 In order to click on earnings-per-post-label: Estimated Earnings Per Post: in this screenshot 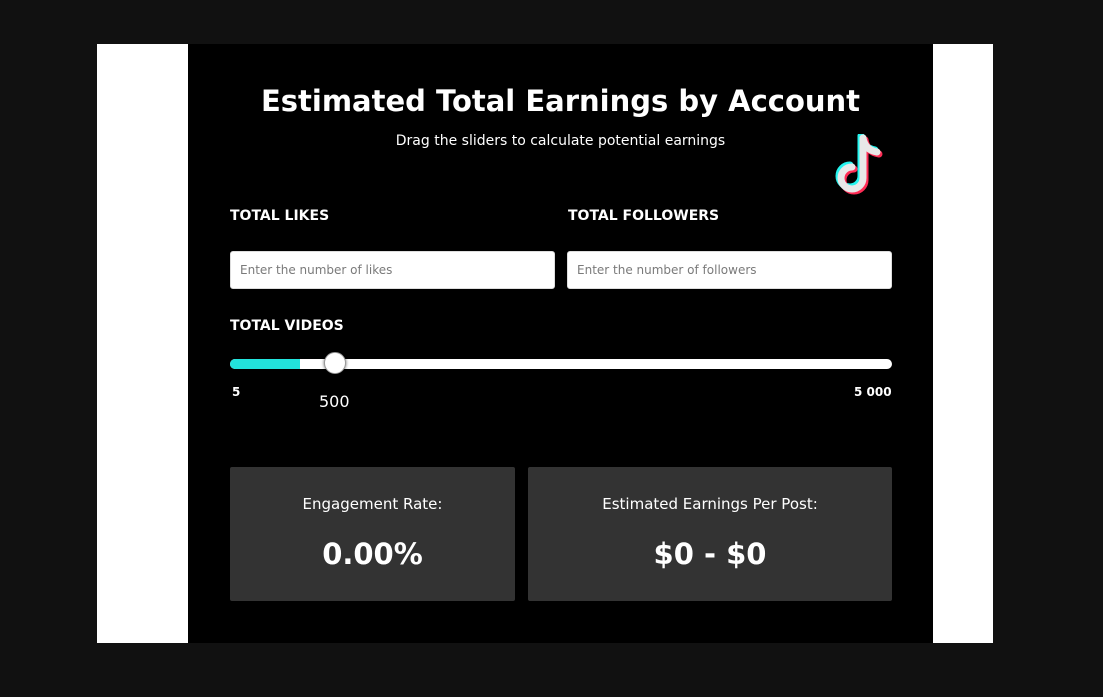, I will do `click(710, 504)`.